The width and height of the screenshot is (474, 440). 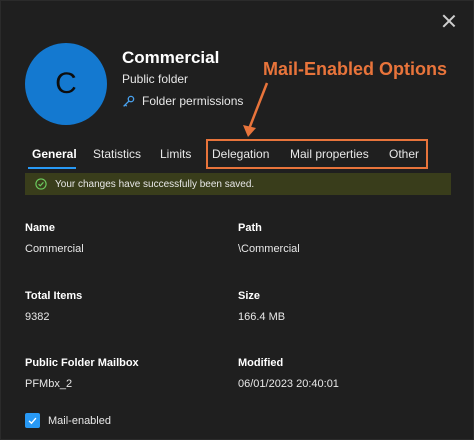 I want to click on checkmark-icon, so click(x=32, y=421).